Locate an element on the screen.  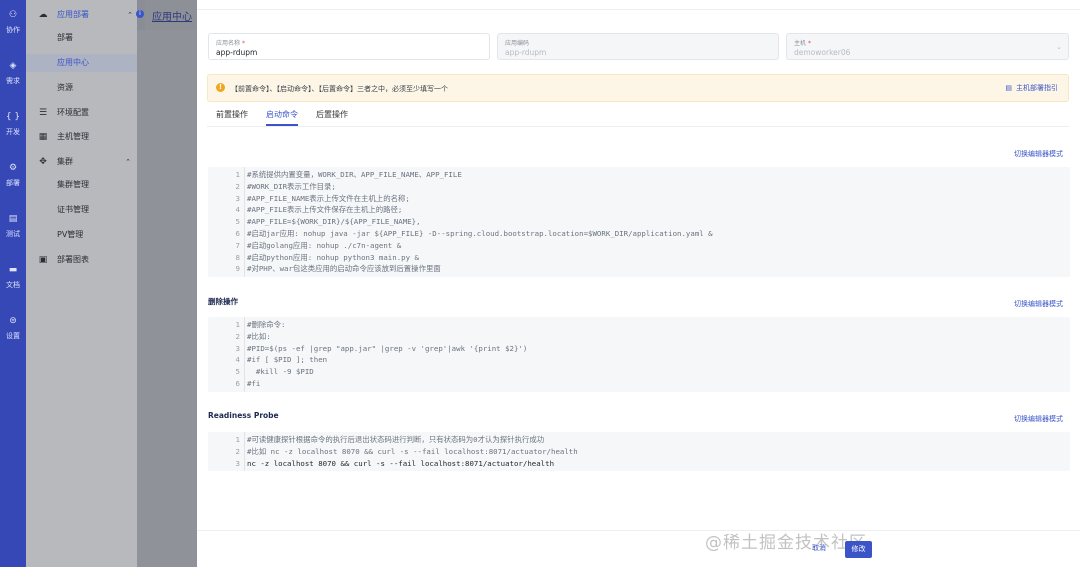
cancel-button: 取消 is located at coordinates (819, 548).